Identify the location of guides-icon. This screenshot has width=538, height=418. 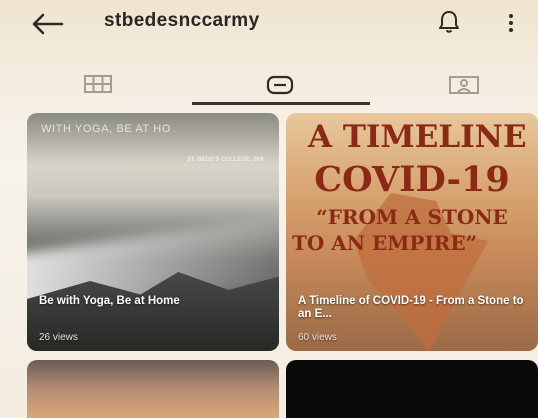
(280, 85).